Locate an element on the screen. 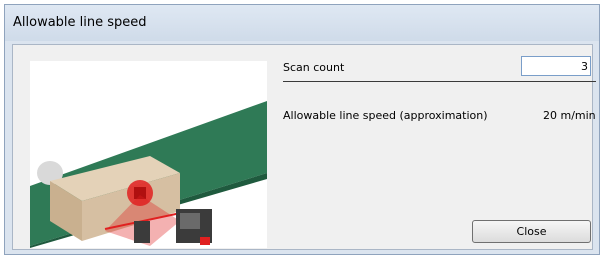 Image resolution: width=603 pixels, height=255 pixels. divider is located at coordinates (439, 81).